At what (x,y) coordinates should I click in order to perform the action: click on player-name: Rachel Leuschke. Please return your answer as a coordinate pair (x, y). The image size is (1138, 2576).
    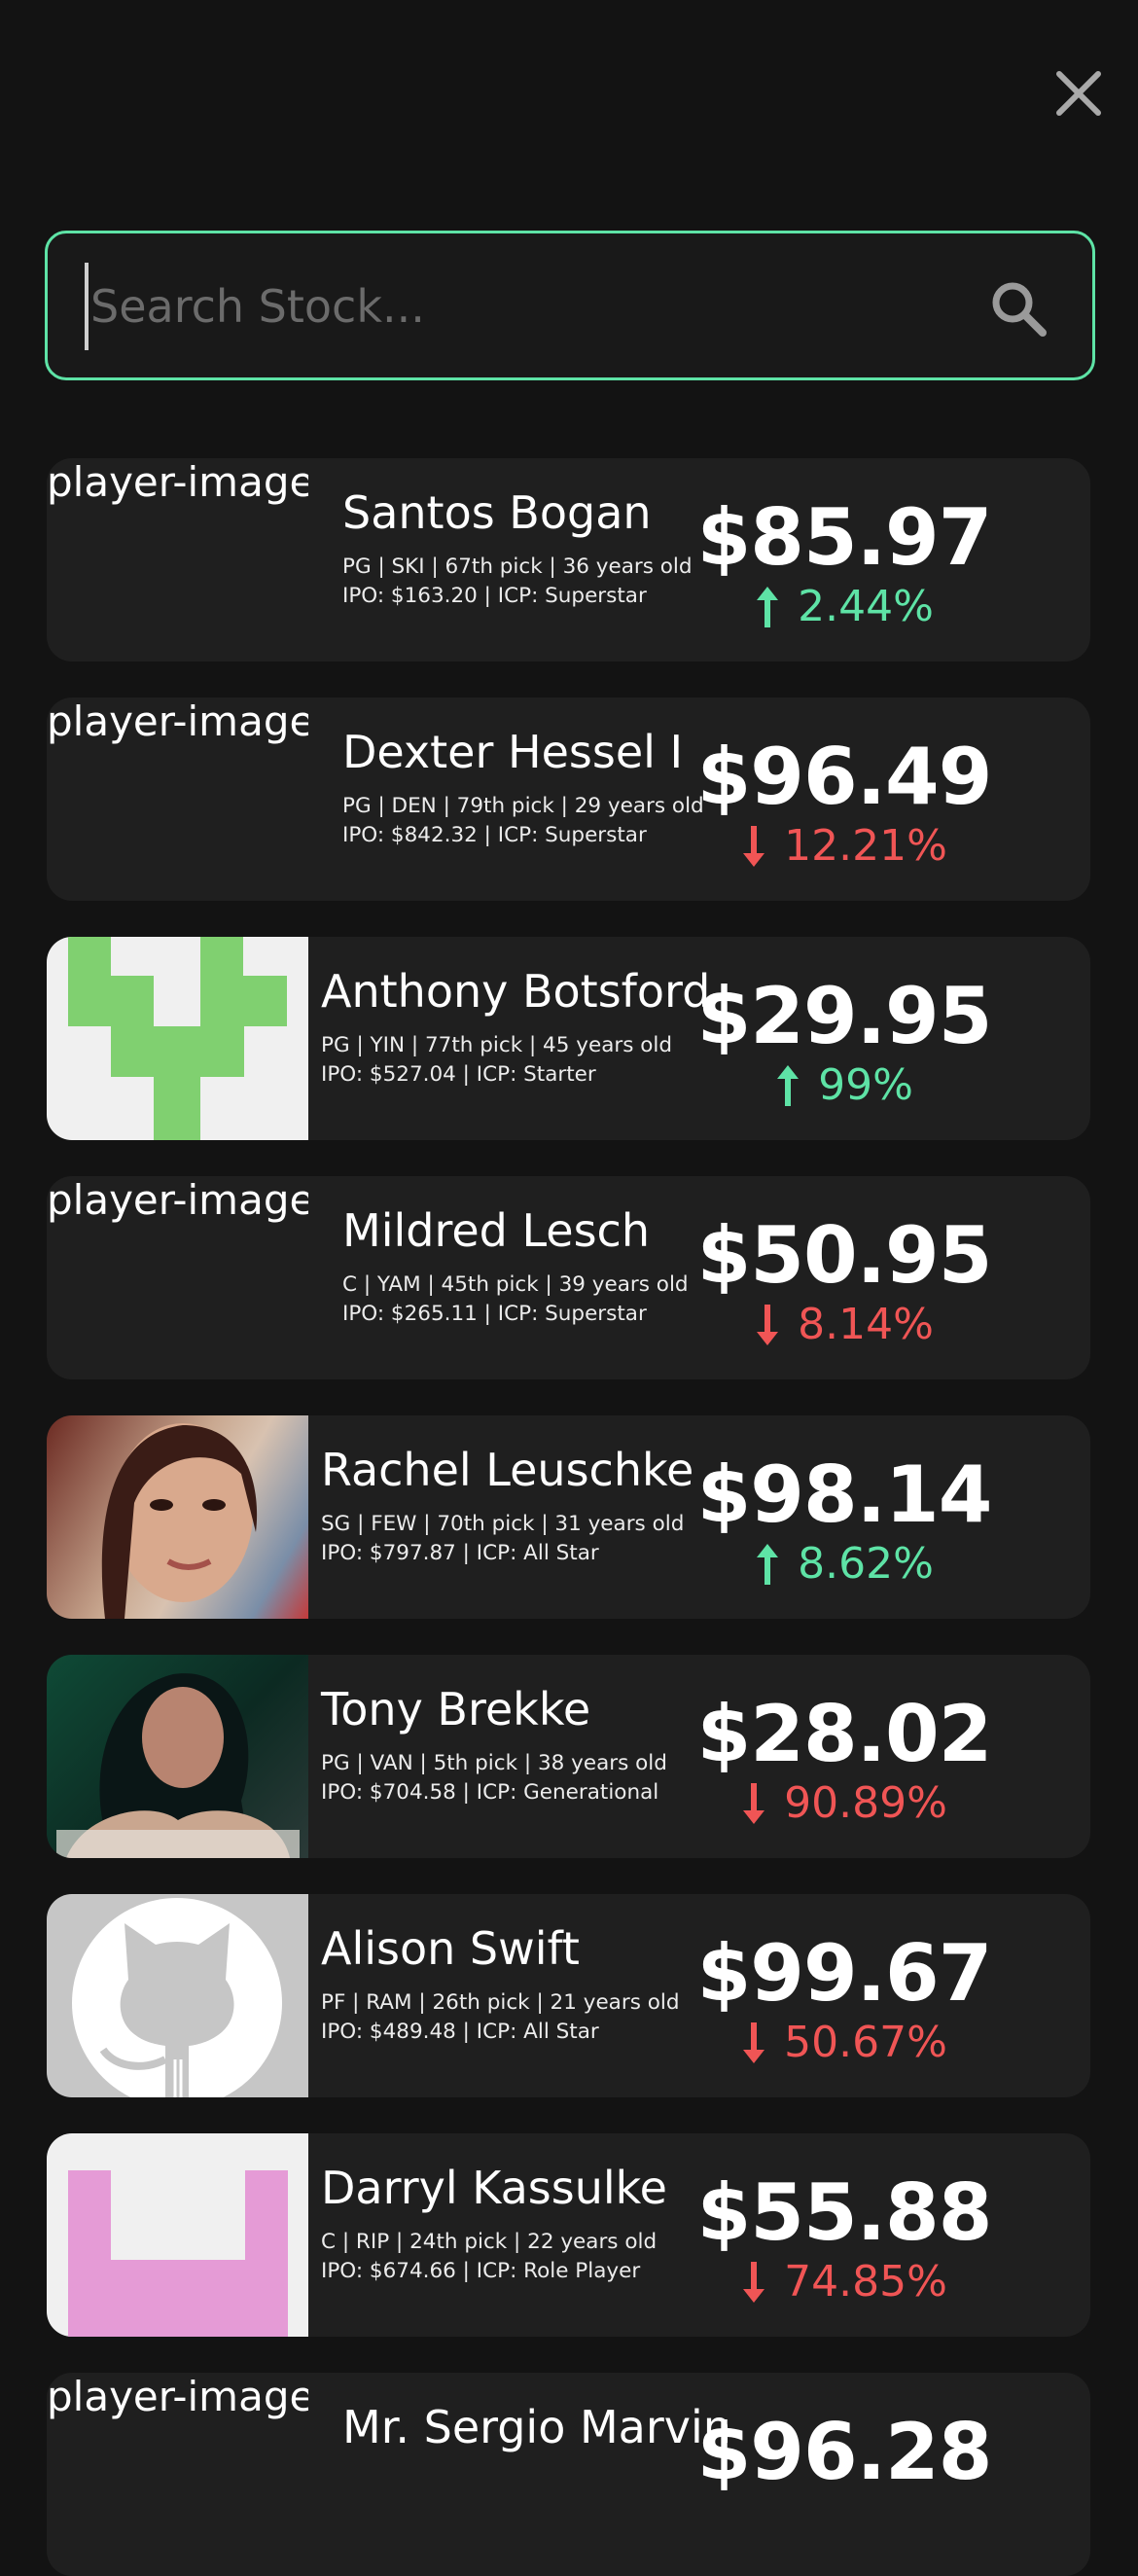
    Looking at the image, I should click on (507, 1470).